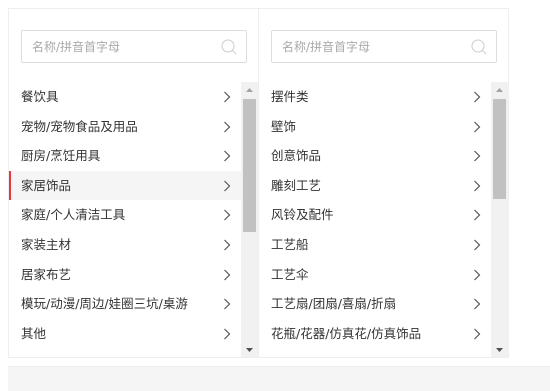 The image size is (550, 391). I want to click on category-item-label: 家居饰品, so click(46, 185).